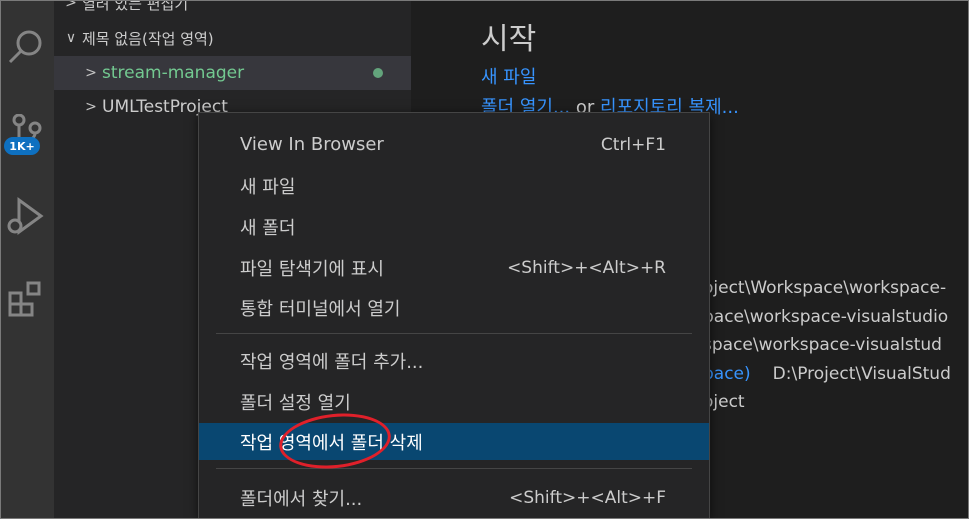  What do you see at coordinates (822, 345) in the screenshot?
I see `recent-path: space\workspace-visualstud` at bounding box center [822, 345].